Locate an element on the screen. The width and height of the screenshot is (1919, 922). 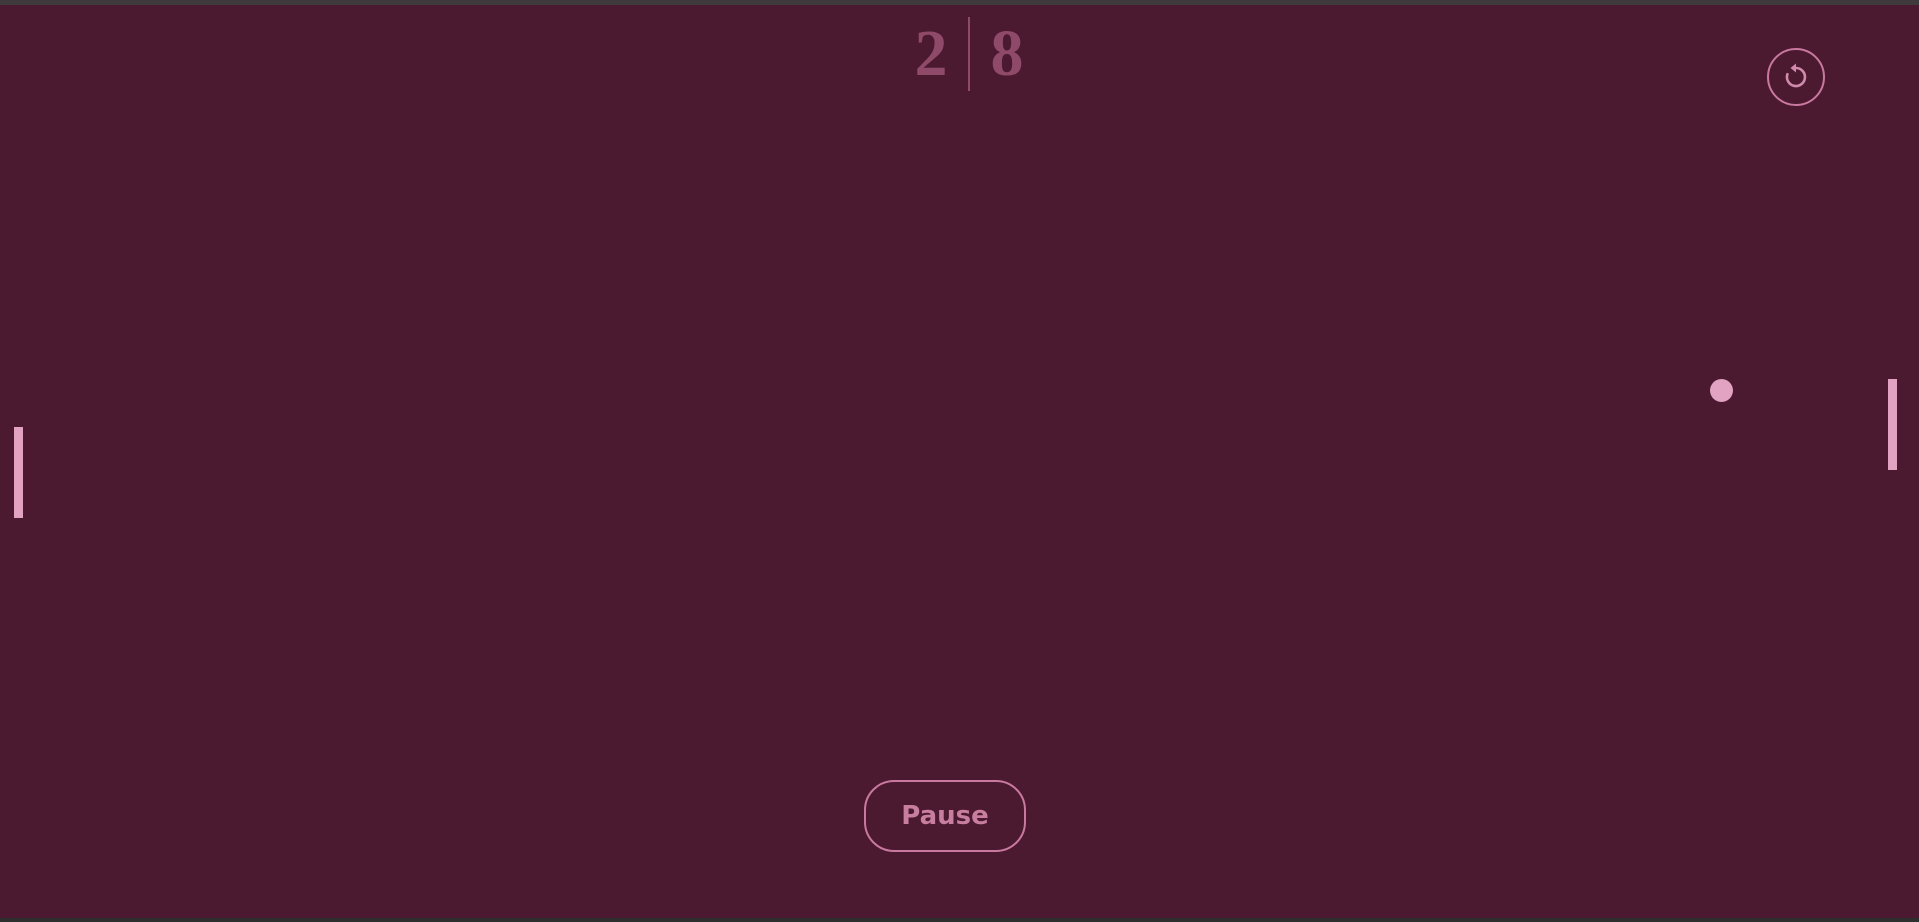
score-divider is located at coordinates (969, 54).